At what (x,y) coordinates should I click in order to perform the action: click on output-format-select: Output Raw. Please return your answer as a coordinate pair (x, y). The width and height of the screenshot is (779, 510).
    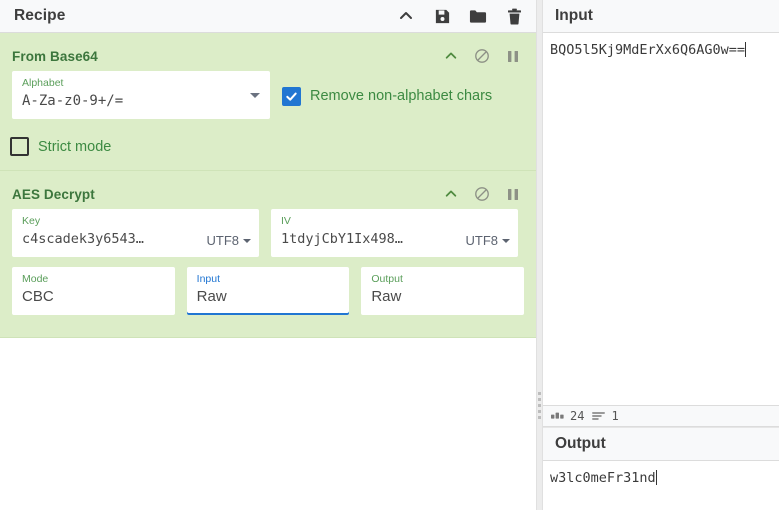
    Looking at the image, I should click on (443, 291).